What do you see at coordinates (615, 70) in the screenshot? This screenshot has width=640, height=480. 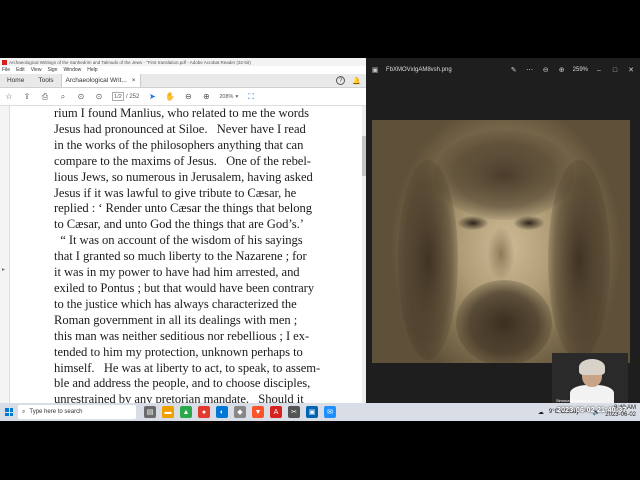 I see `maximize-icon: □` at bounding box center [615, 70].